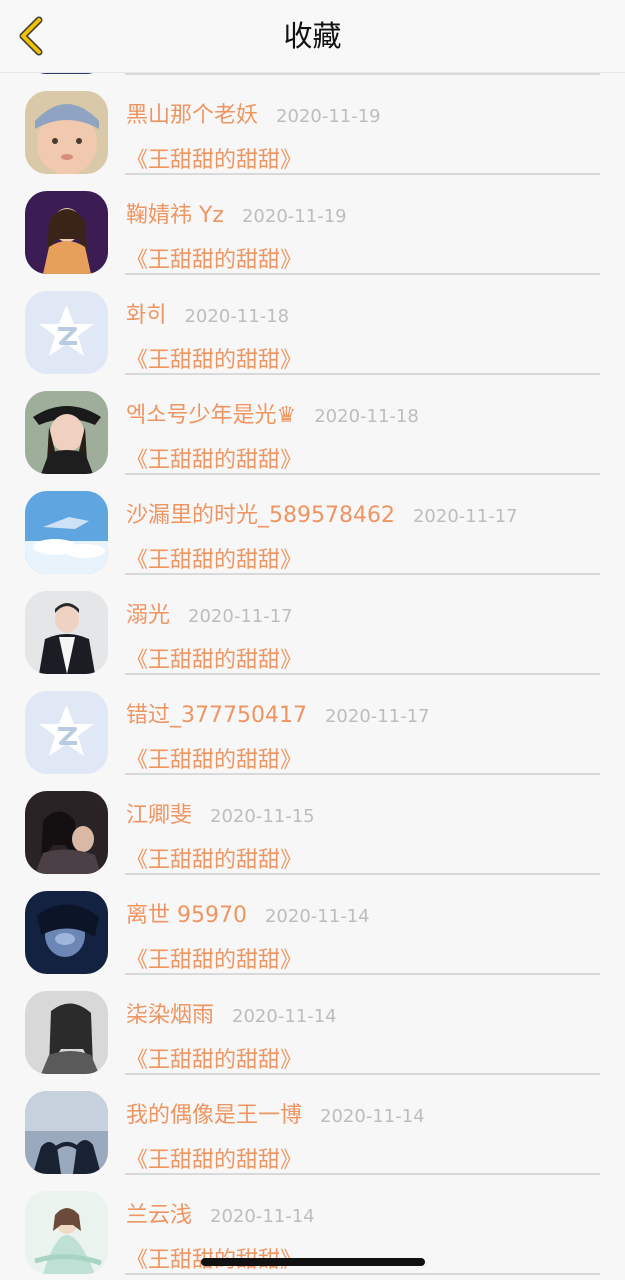 The width and height of the screenshot is (625, 1280). What do you see at coordinates (214, 1113) in the screenshot?
I see `user-name: 我的偶像是王一博` at bounding box center [214, 1113].